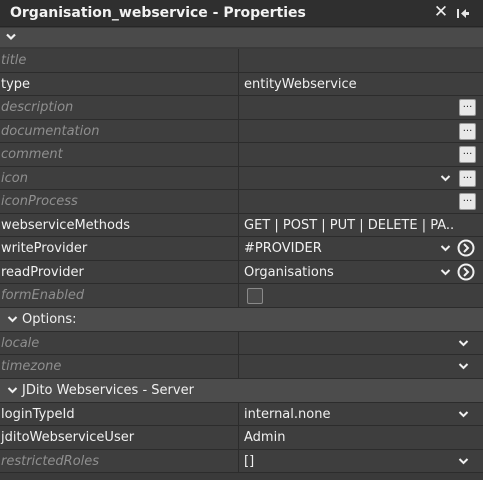  I want to click on property-value: Admin, so click(349, 437).